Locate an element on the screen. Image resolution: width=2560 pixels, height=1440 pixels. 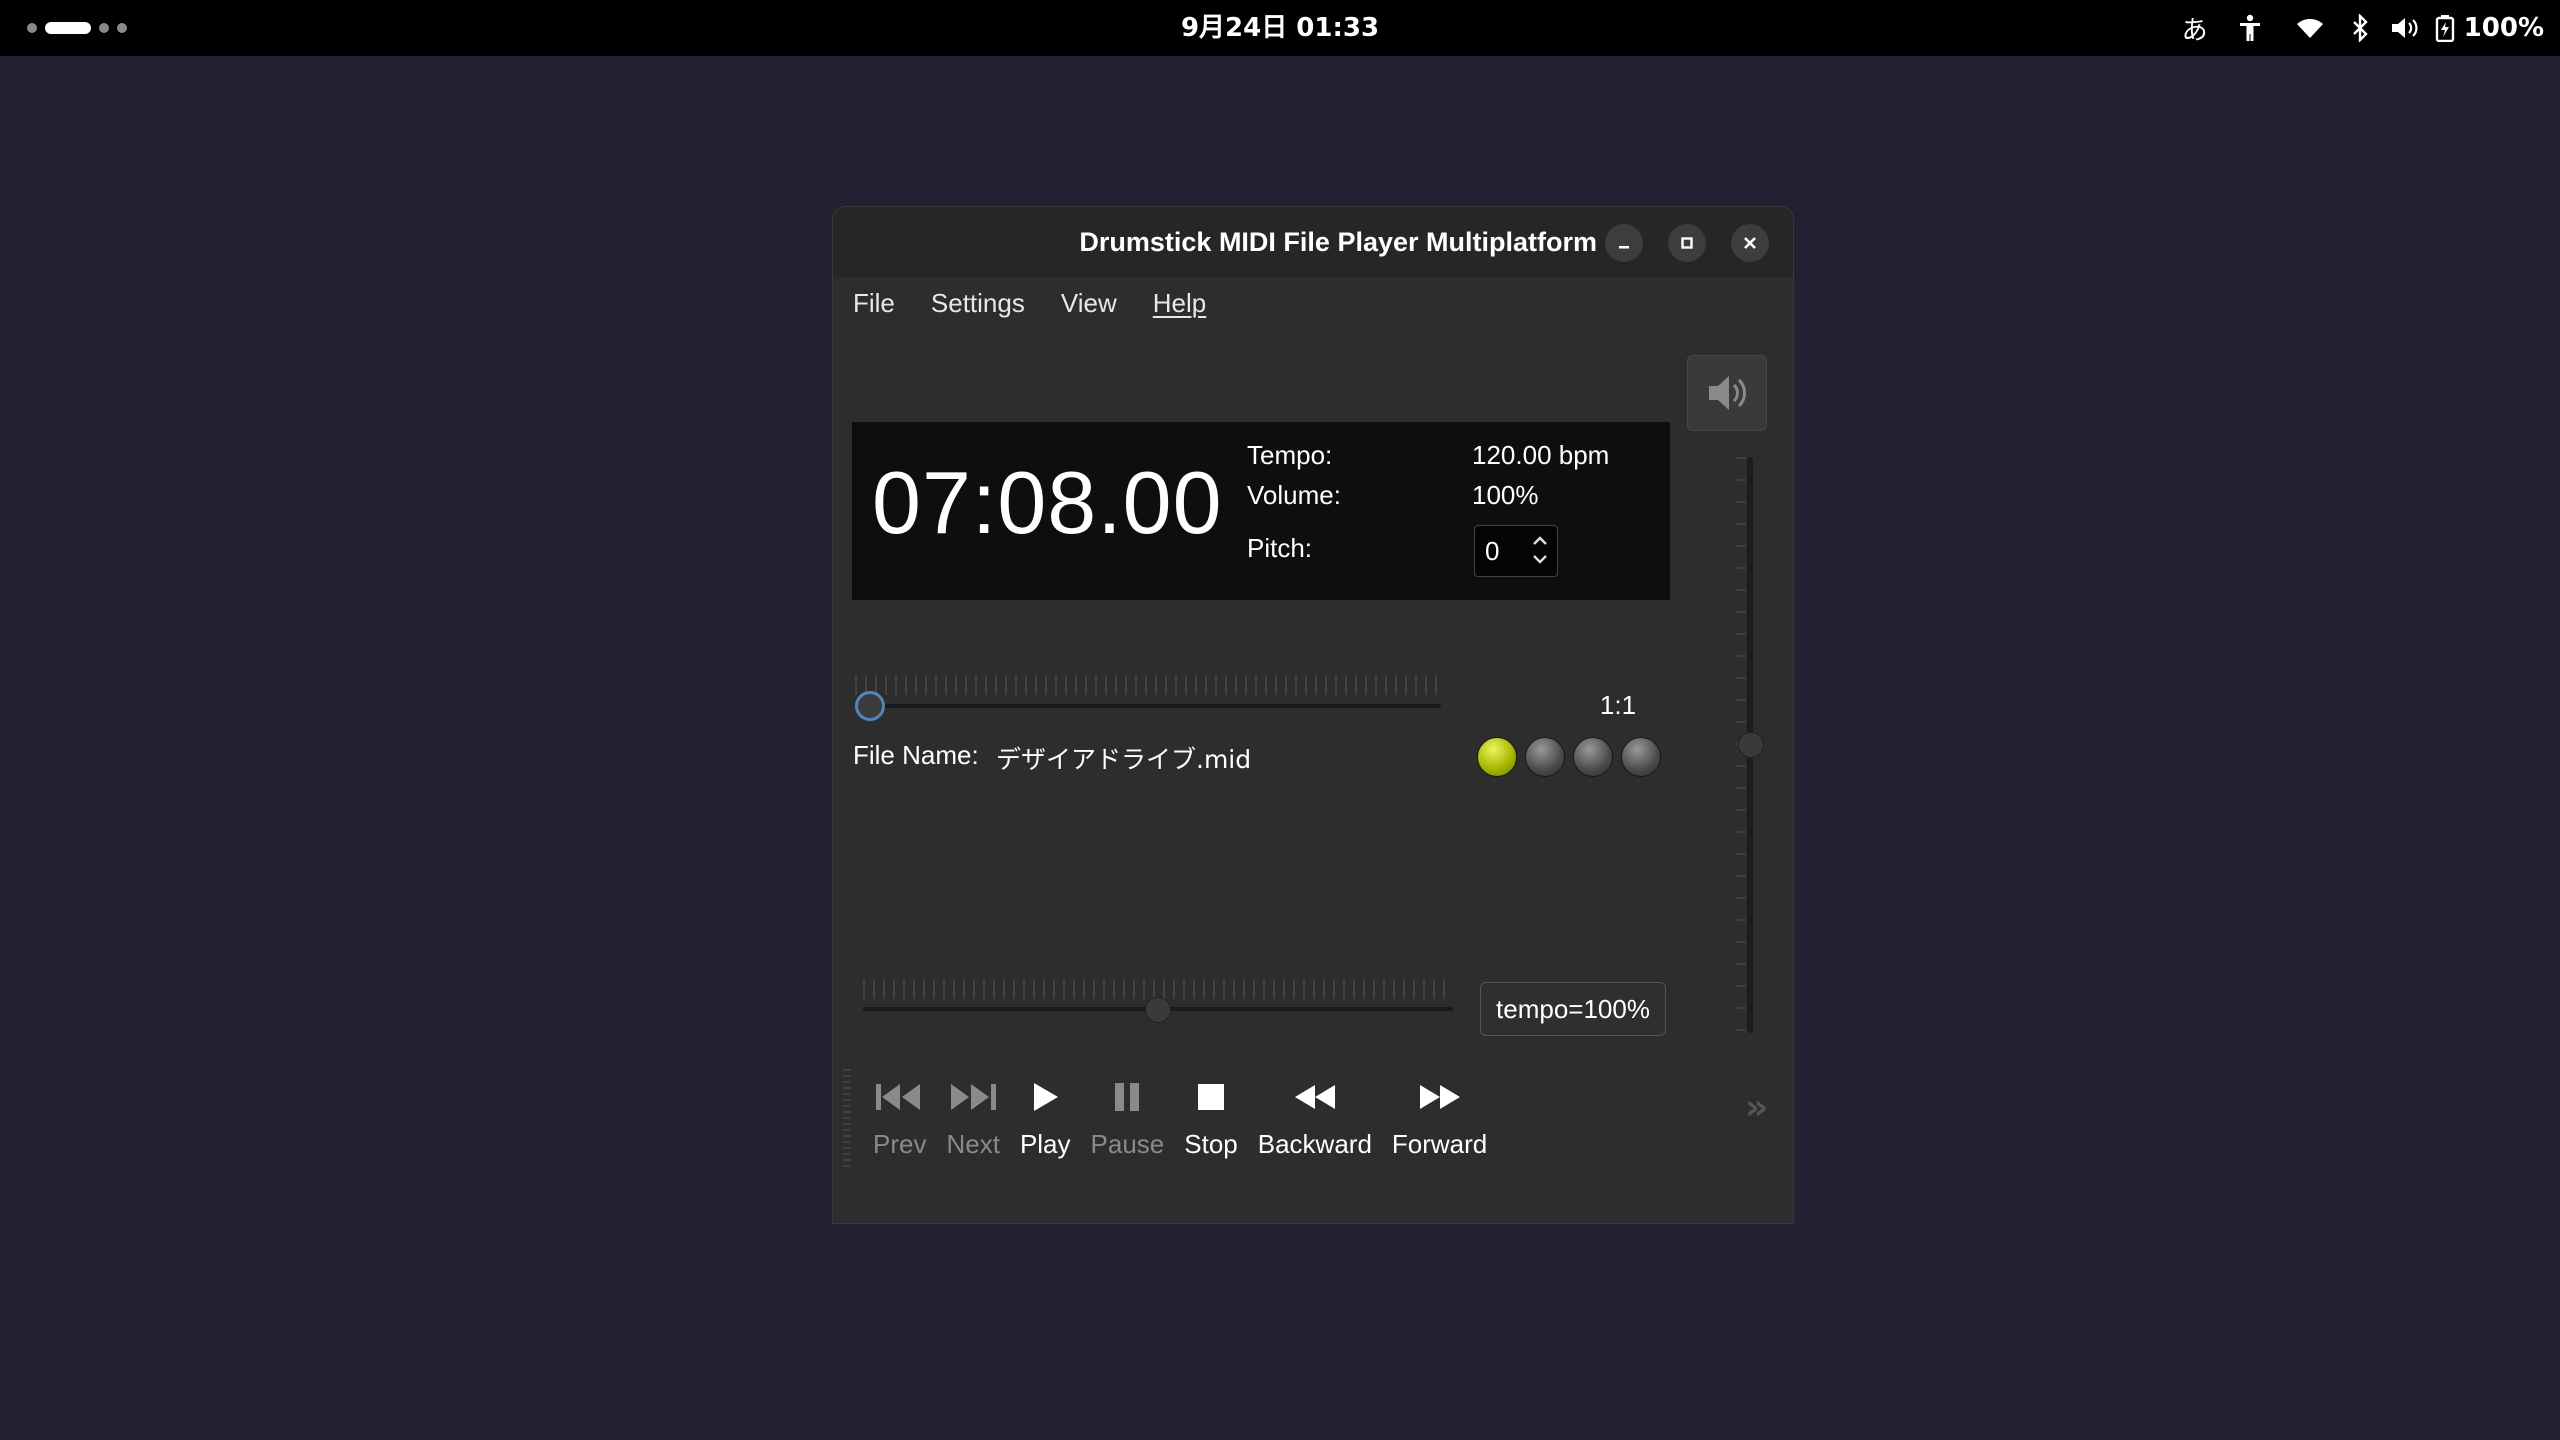
prev-button: Prev is located at coordinates (899, 1124).